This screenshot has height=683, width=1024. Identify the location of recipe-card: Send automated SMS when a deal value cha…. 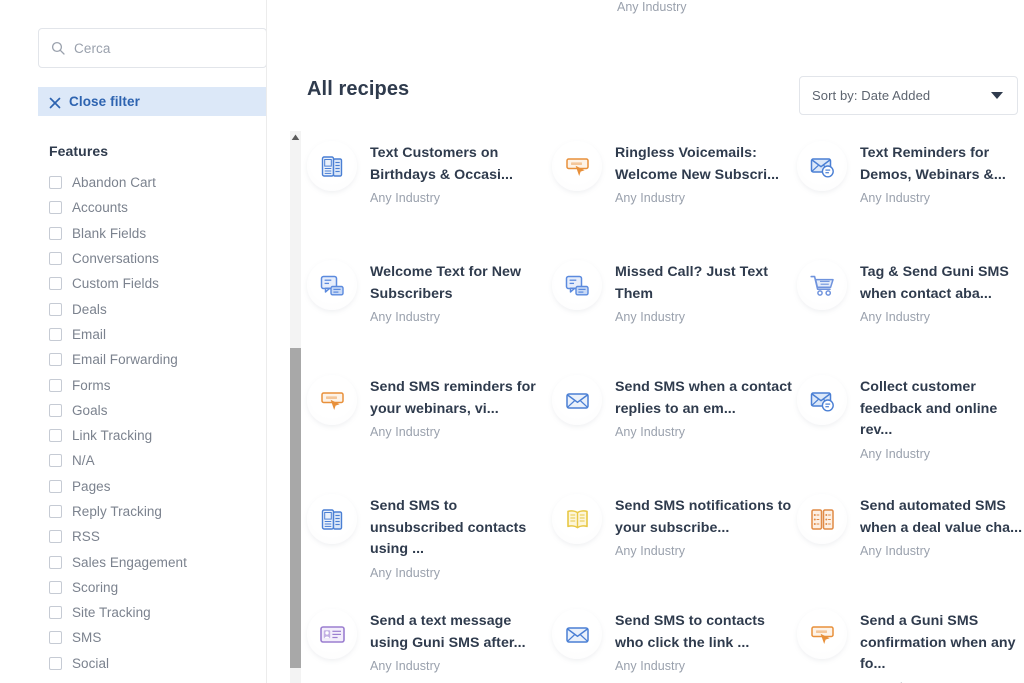
(910, 549).